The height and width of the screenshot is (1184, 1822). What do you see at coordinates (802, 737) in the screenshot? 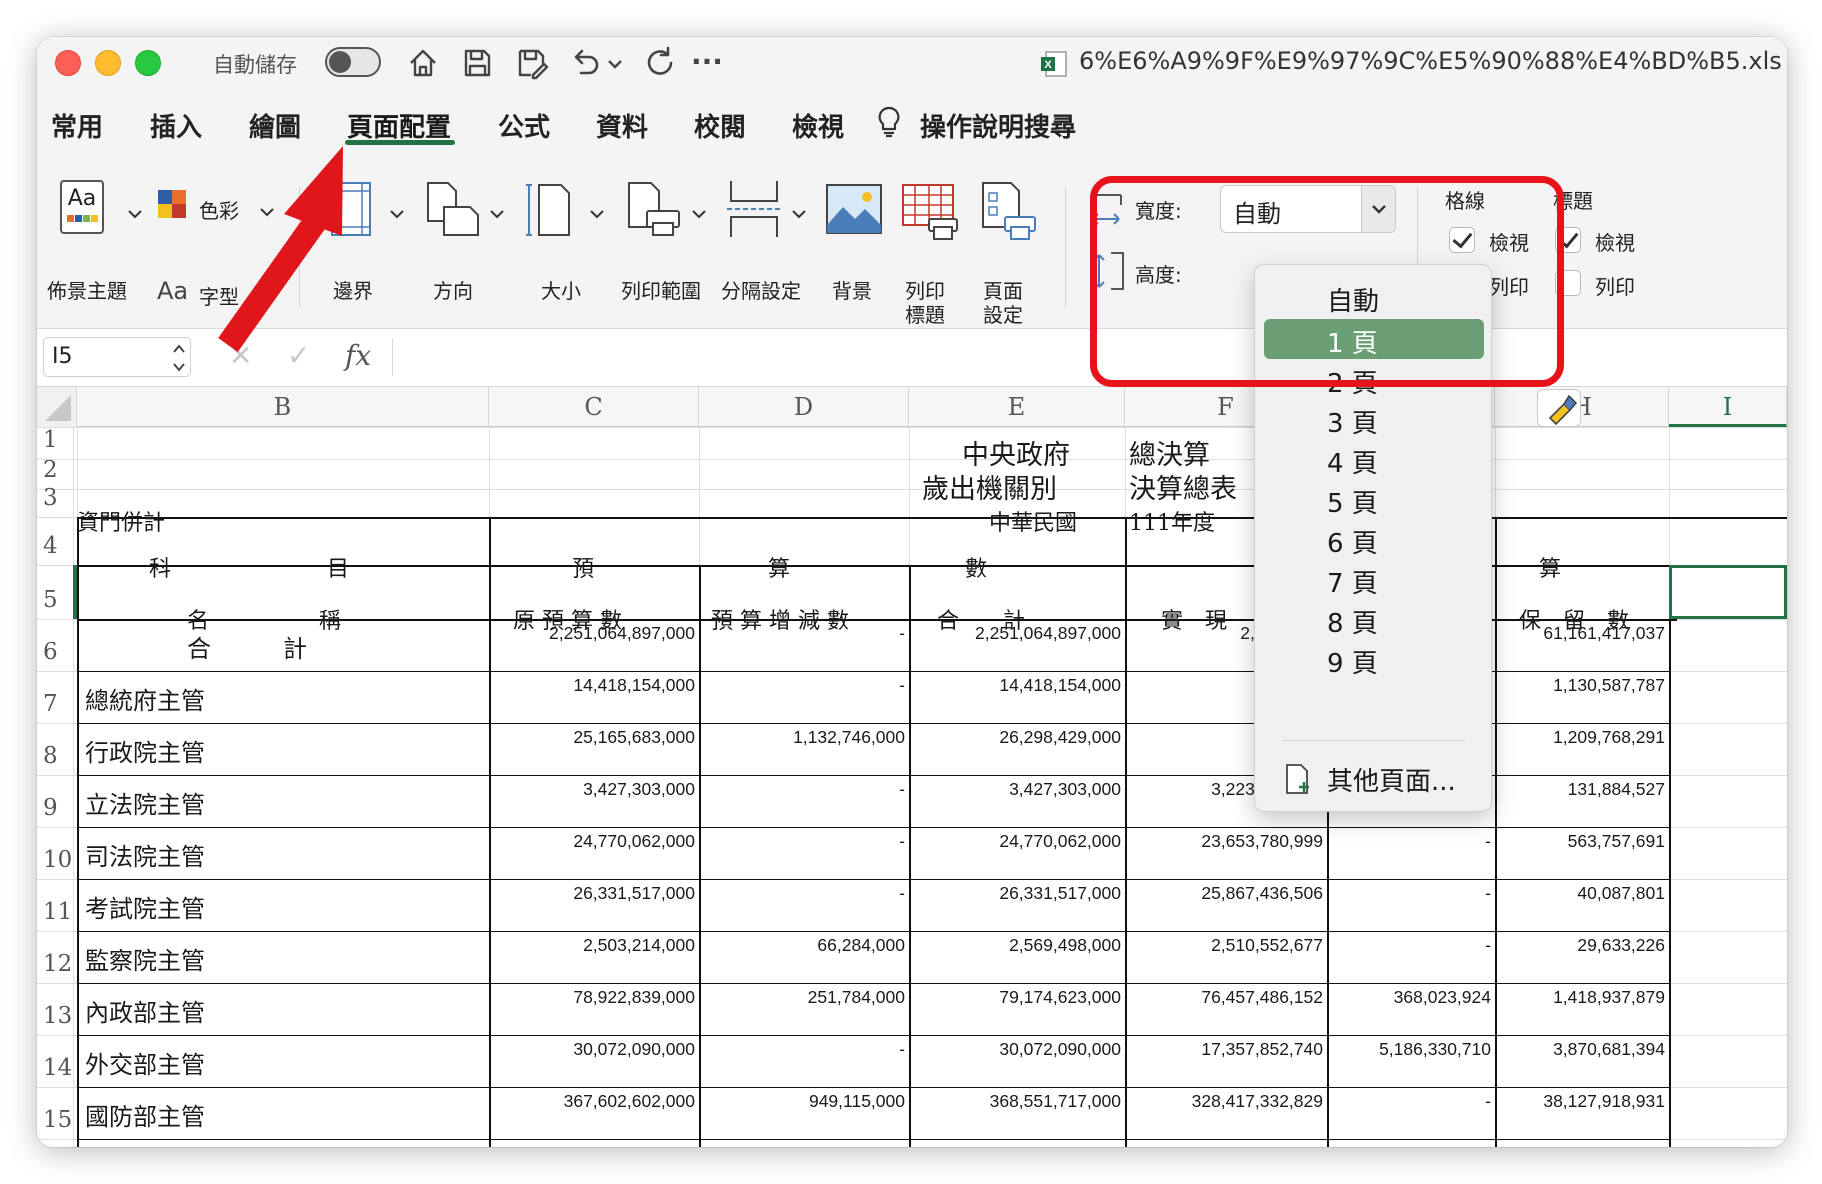
I see `cell-budget-change: 1,132,746,000` at bounding box center [802, 737].